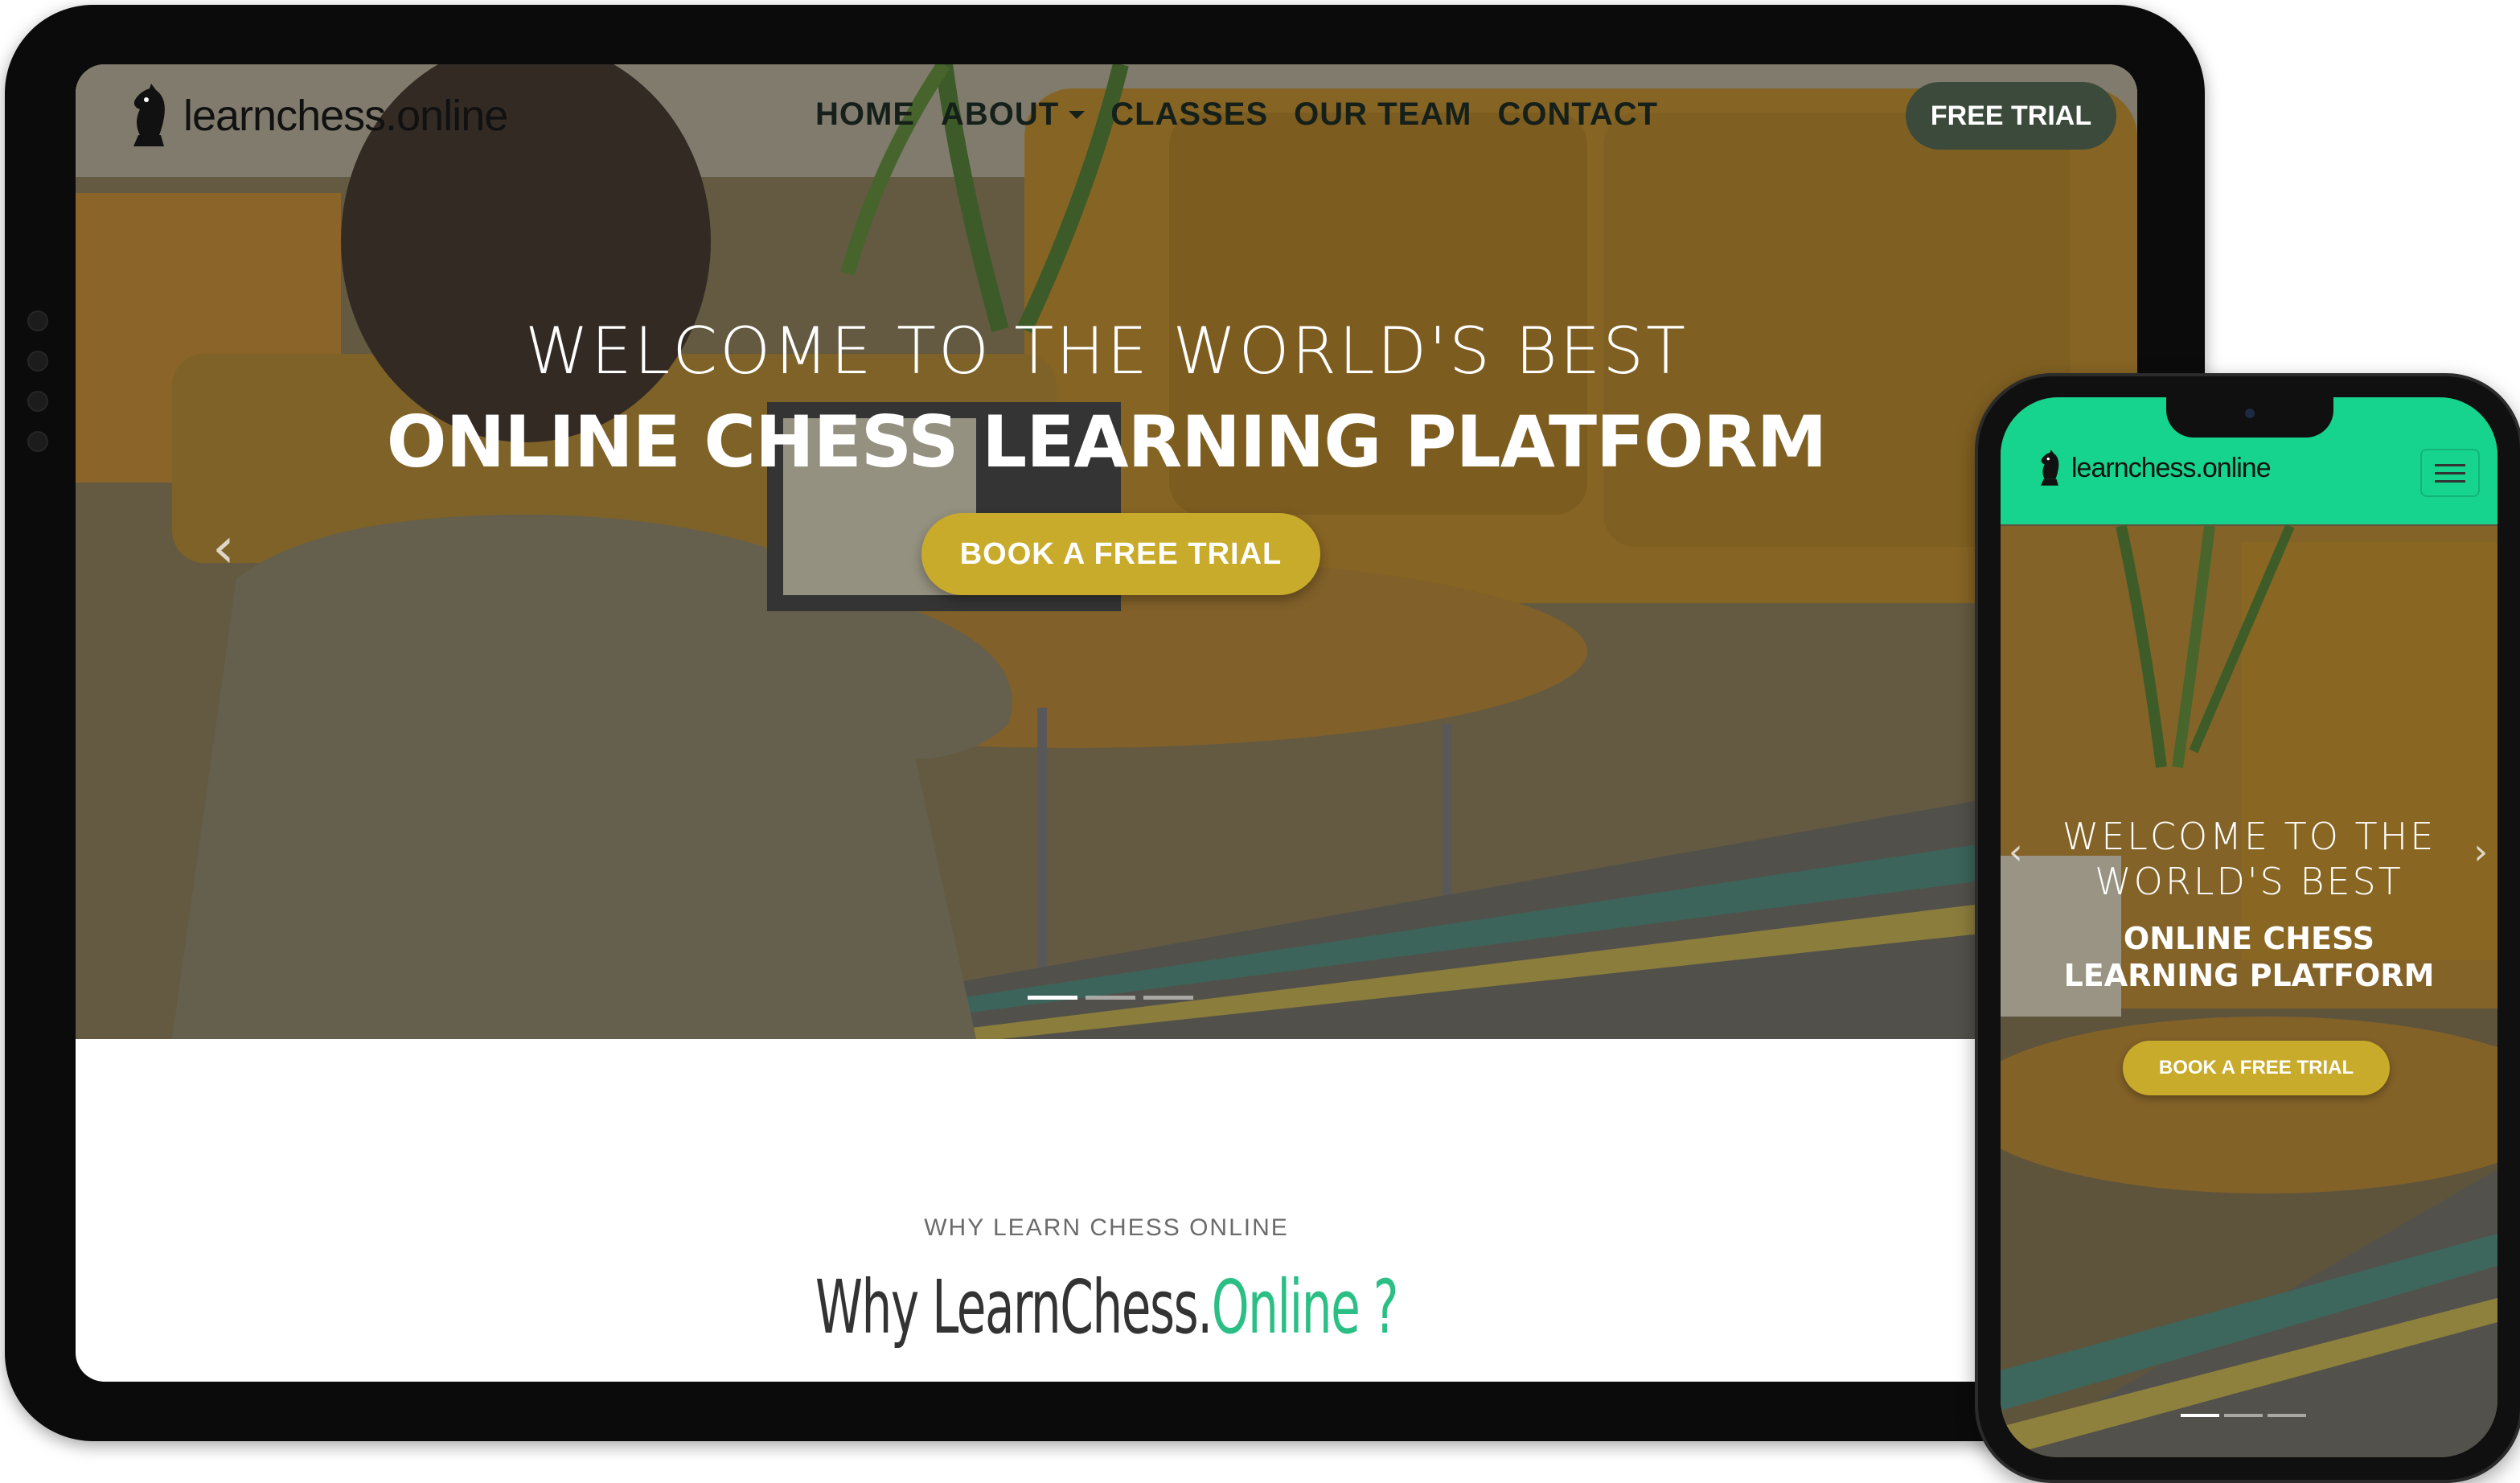  I want to click on logo-text: learnchess.online, so click(345, 116).